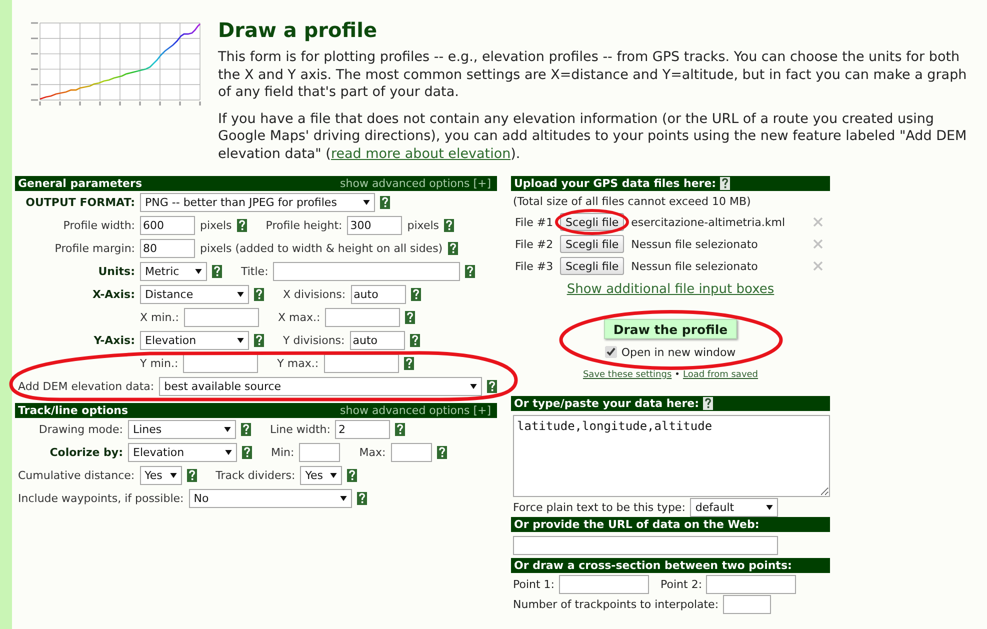 The height and width of the screenshot is (629, 987). What do you see at coordinates (314, 340) in the screenshot?
I see `field-label: Y divisions:` at bounding box center [314, 340].